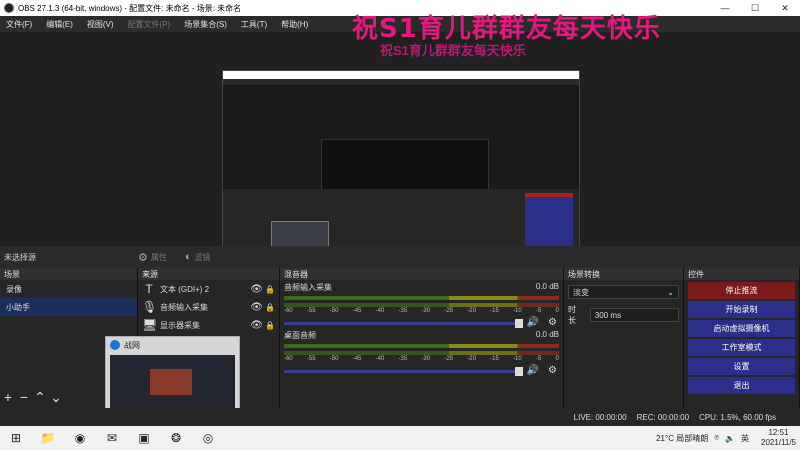  I want to click on photos-icon: ▣, so click(144, 438).